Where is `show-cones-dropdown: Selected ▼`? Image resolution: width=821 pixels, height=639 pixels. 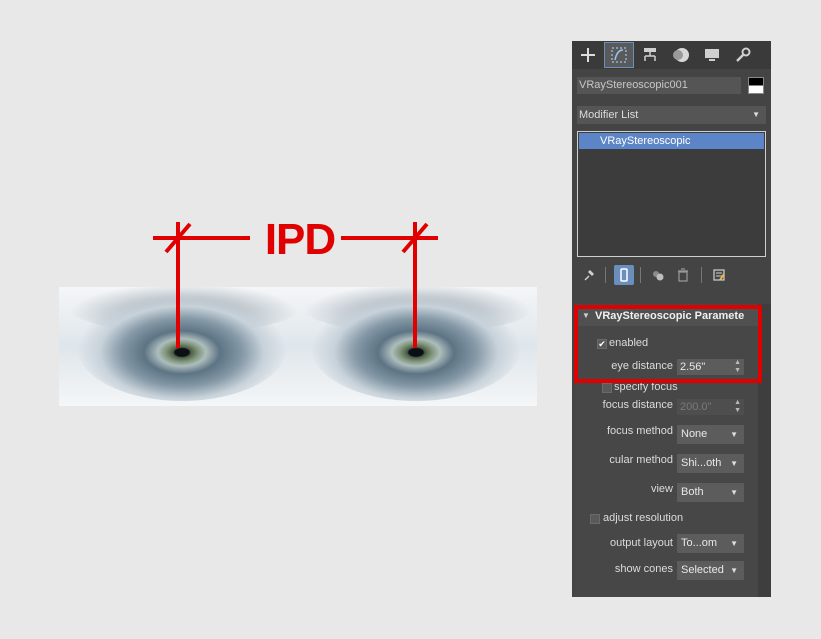
show-cones-dropdown: Selected ▼ is located at coordinates (710, 570).